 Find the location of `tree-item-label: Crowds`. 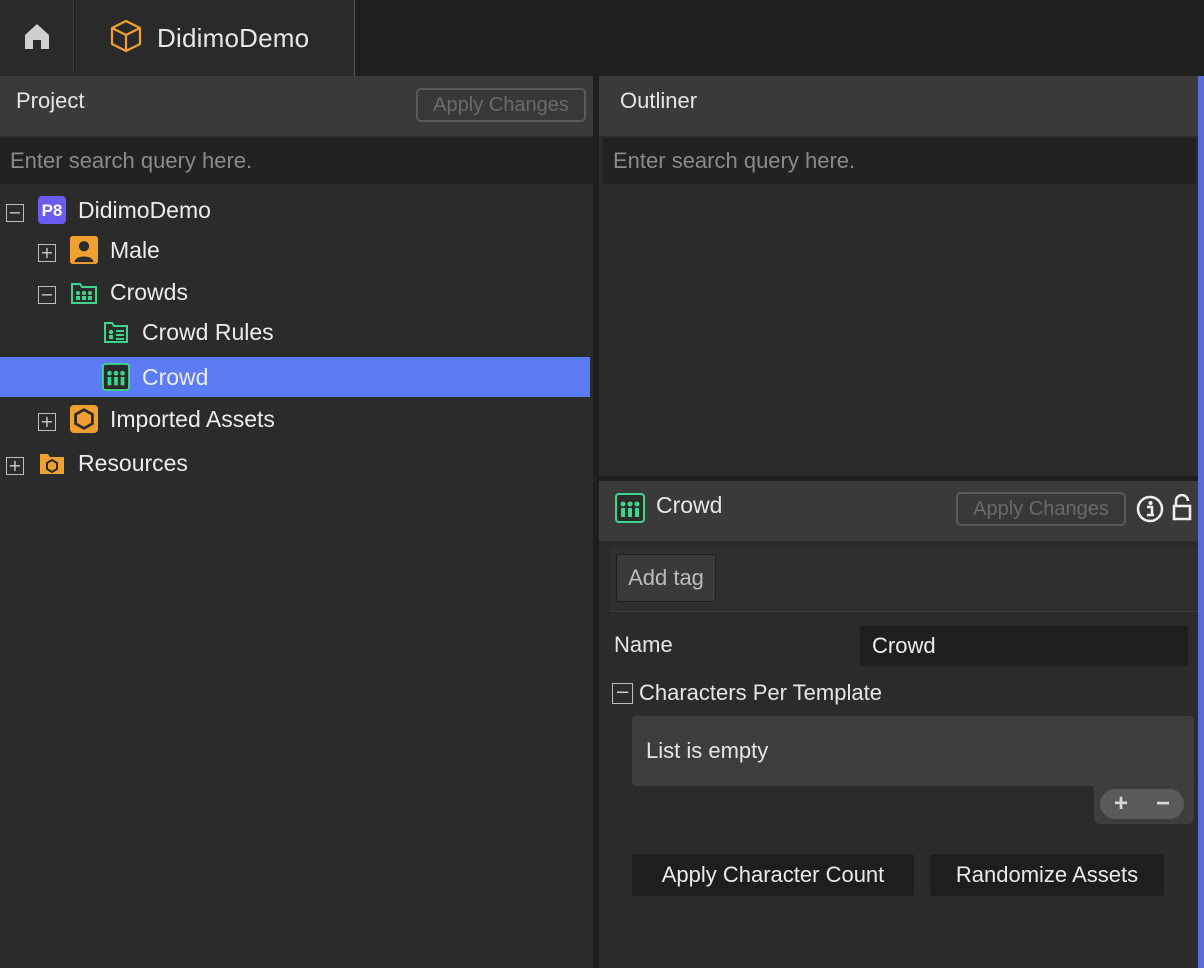

tree-item-label: Crowds is located at coordinates (149, 291).